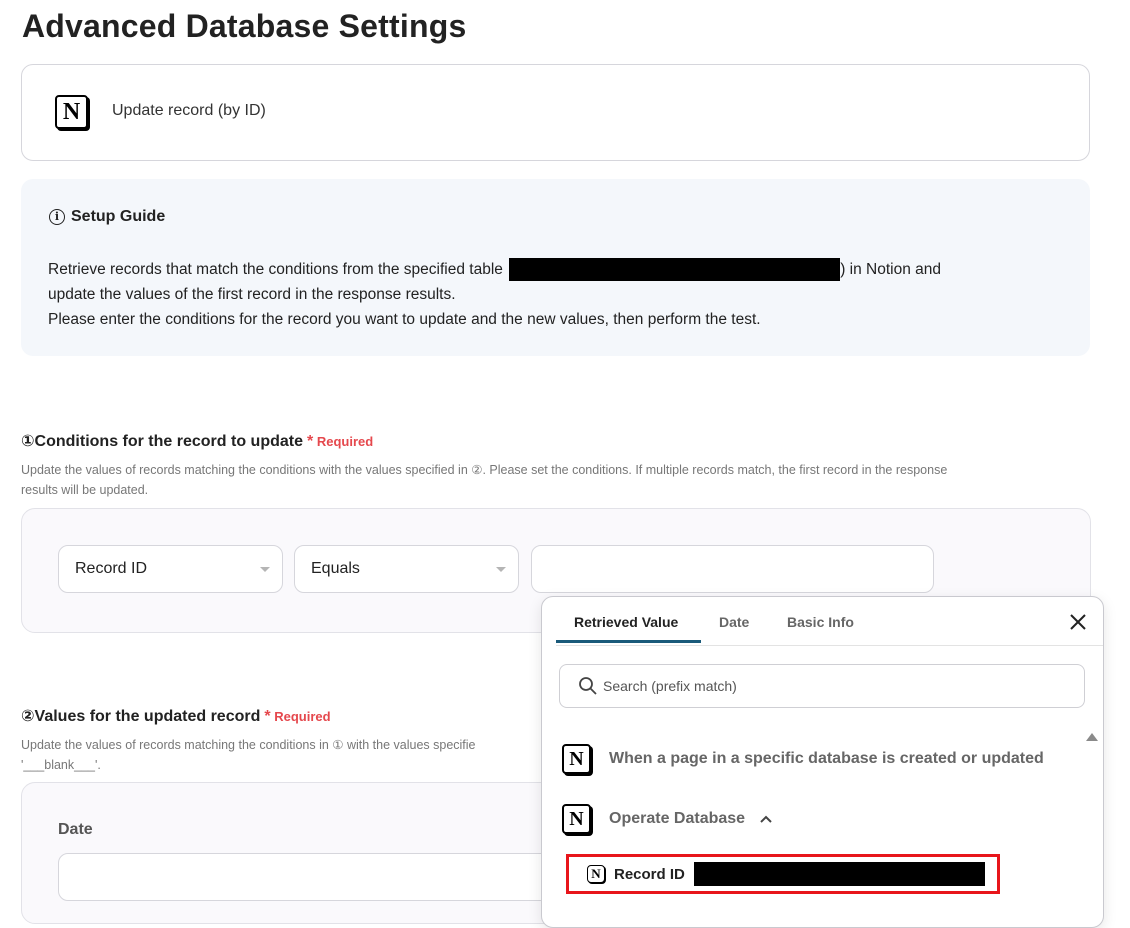 The image size is (1130, 928). I want to click on search-input: Search (prefix match), so click(822, 686).